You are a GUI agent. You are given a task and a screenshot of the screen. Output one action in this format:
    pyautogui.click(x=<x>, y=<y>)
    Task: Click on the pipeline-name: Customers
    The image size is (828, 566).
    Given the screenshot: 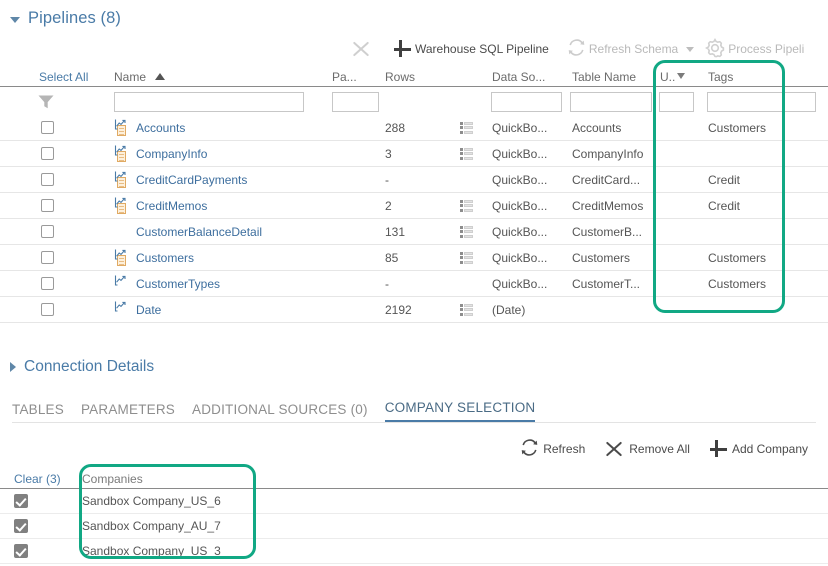 What is the action you would take?
    pyautogui.click(x=165, y=258)
    